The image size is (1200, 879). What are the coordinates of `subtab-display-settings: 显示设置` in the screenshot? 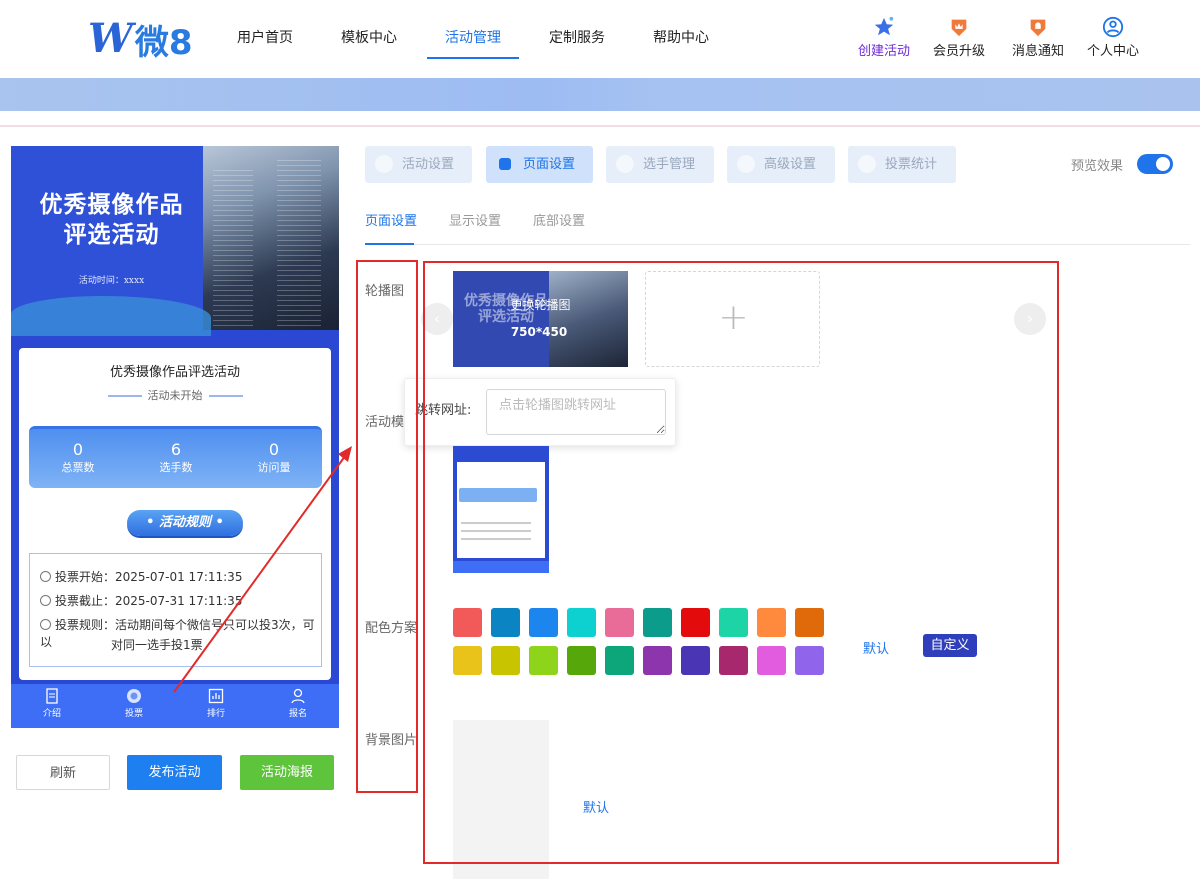 It's located at (475, 219).